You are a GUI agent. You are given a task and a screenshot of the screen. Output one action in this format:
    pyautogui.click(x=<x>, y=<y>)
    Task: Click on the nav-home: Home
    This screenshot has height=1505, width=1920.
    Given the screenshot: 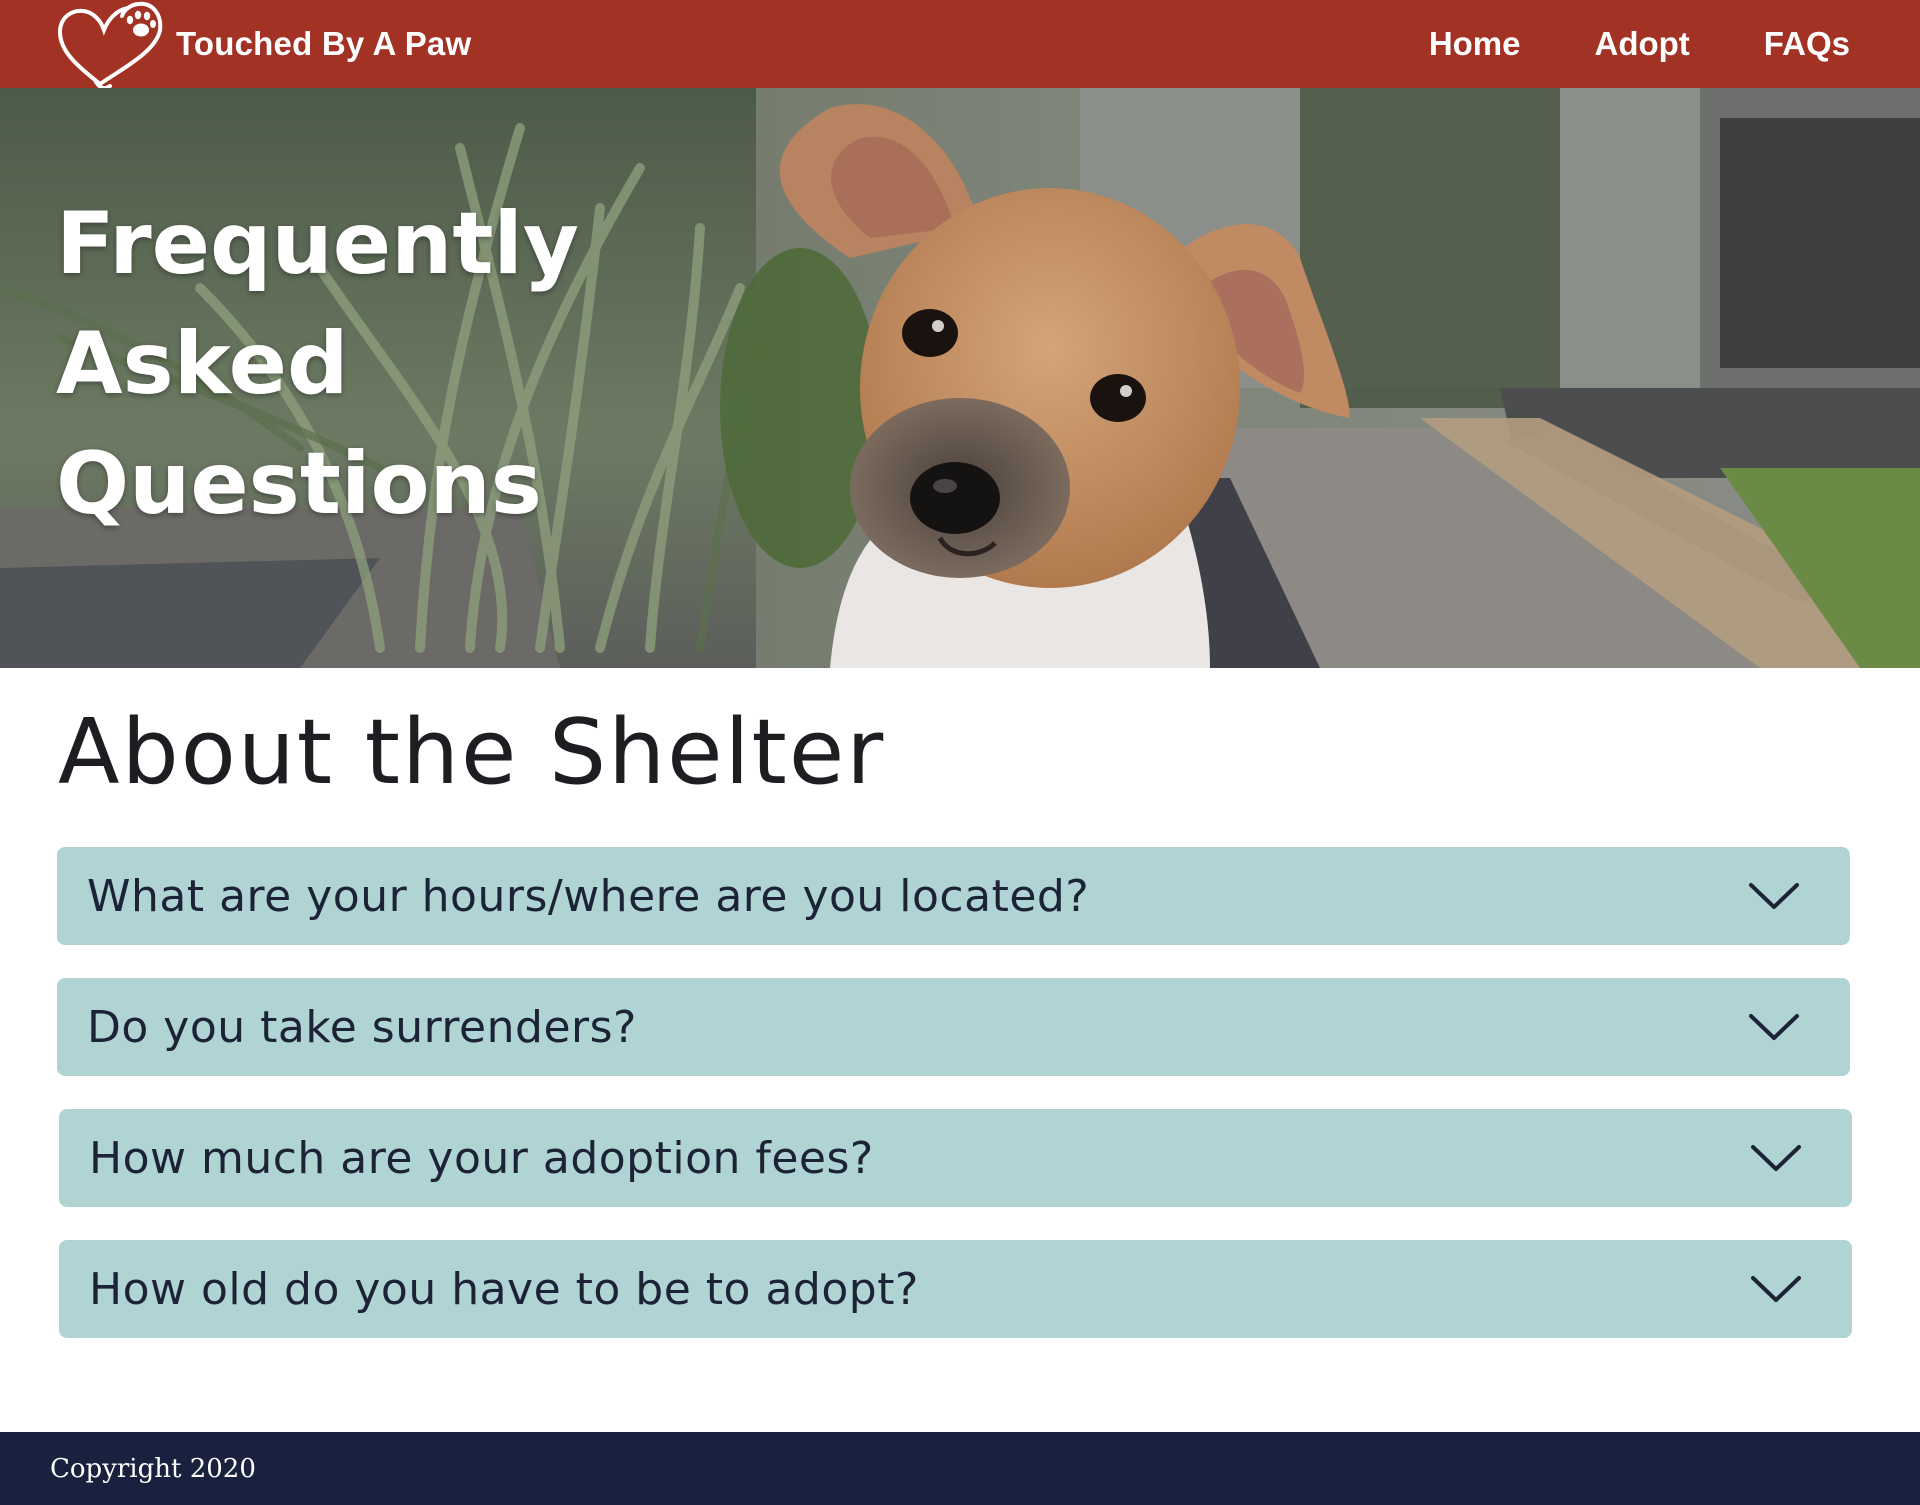 What is the action you would take?
    pyautogui.click(x=1475, y=44)
    